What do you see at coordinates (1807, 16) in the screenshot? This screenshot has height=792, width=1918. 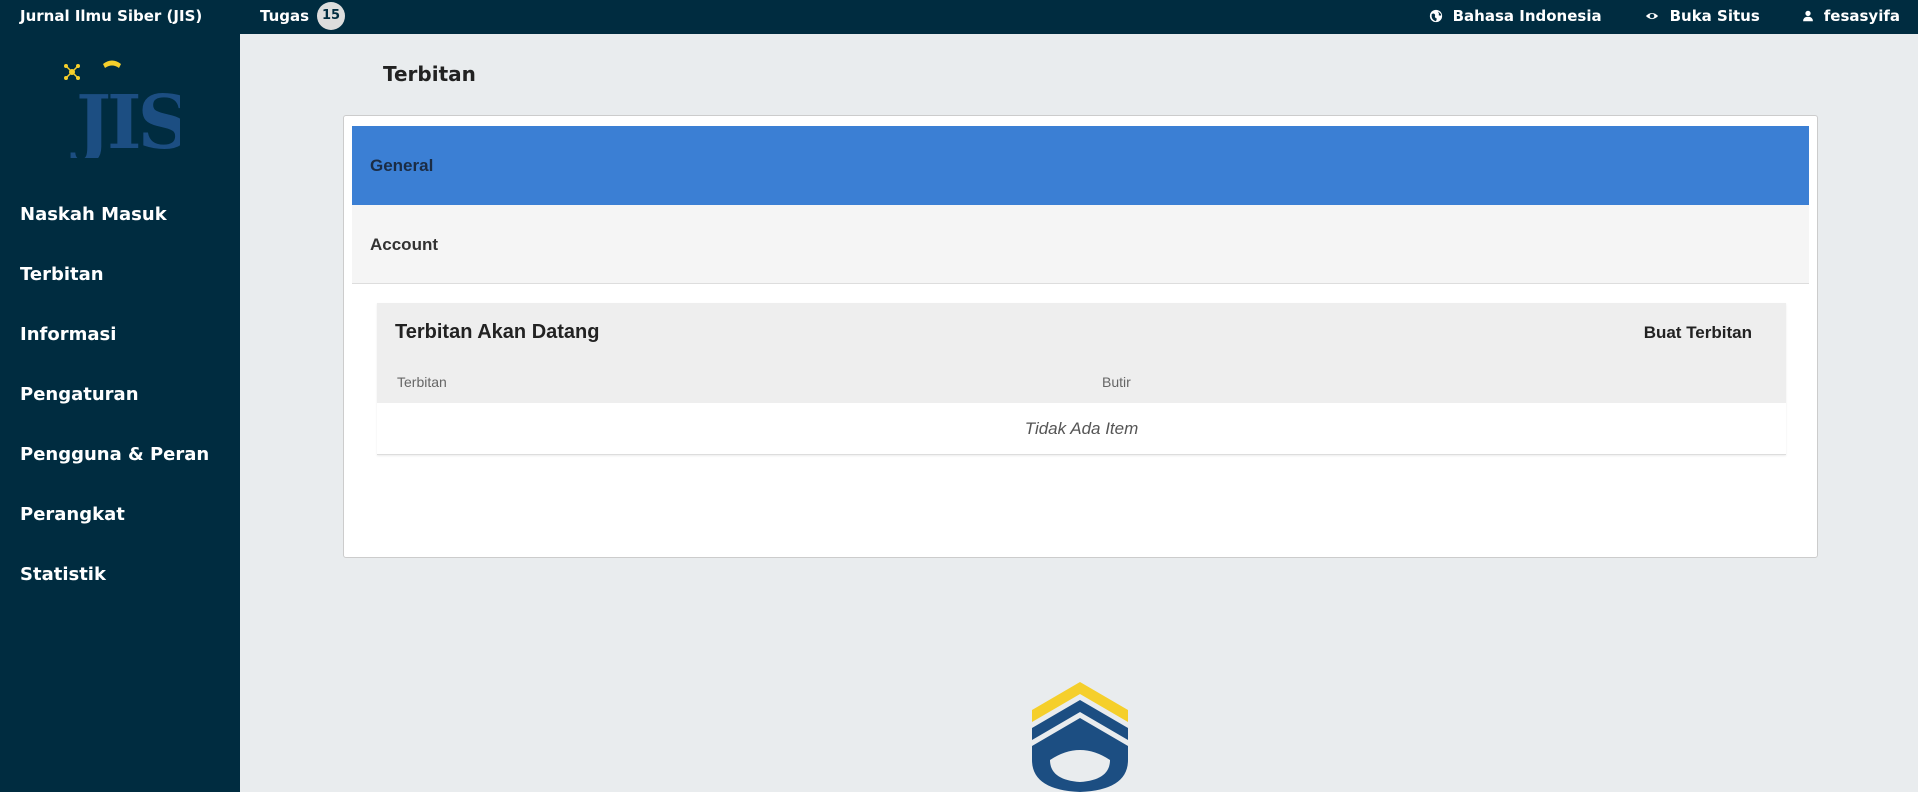 I see `user-icon` at bounding box center [1807, 16].